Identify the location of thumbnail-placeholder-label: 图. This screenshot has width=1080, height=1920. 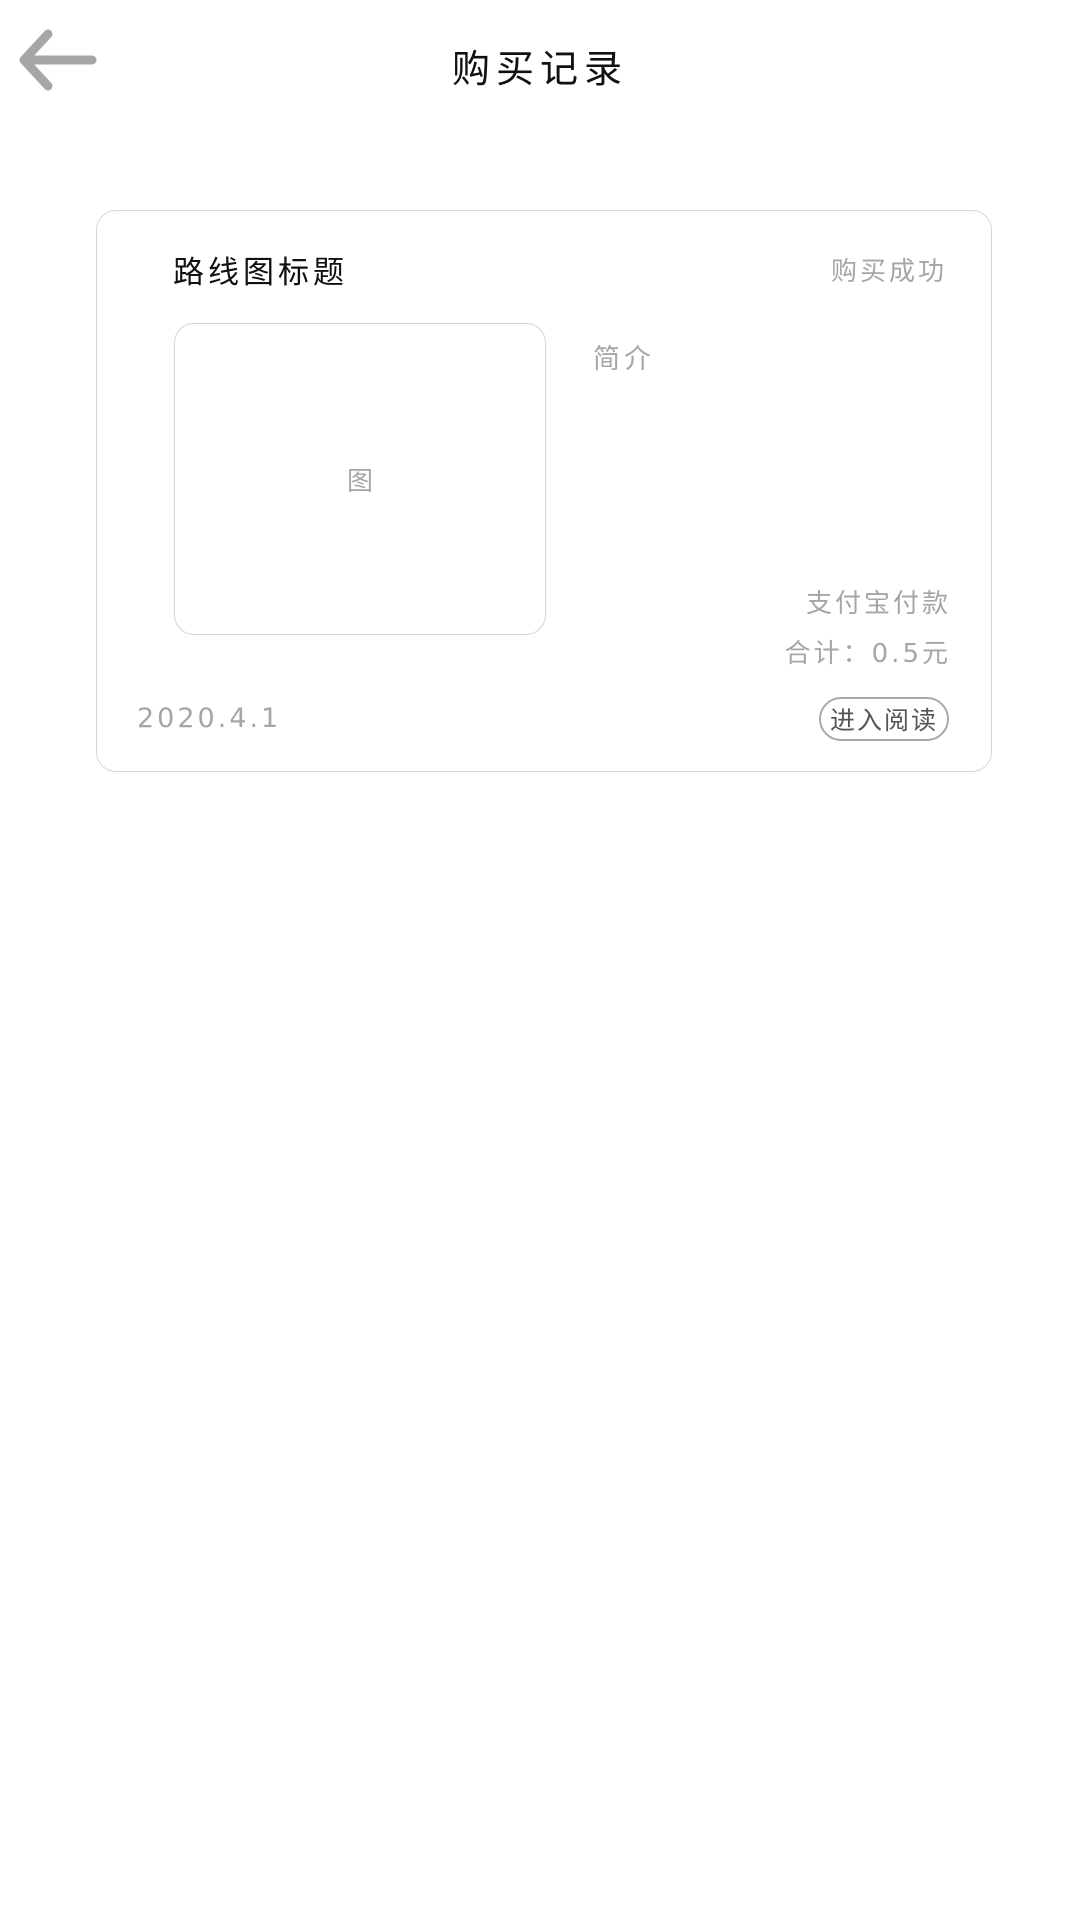
(359, 481).